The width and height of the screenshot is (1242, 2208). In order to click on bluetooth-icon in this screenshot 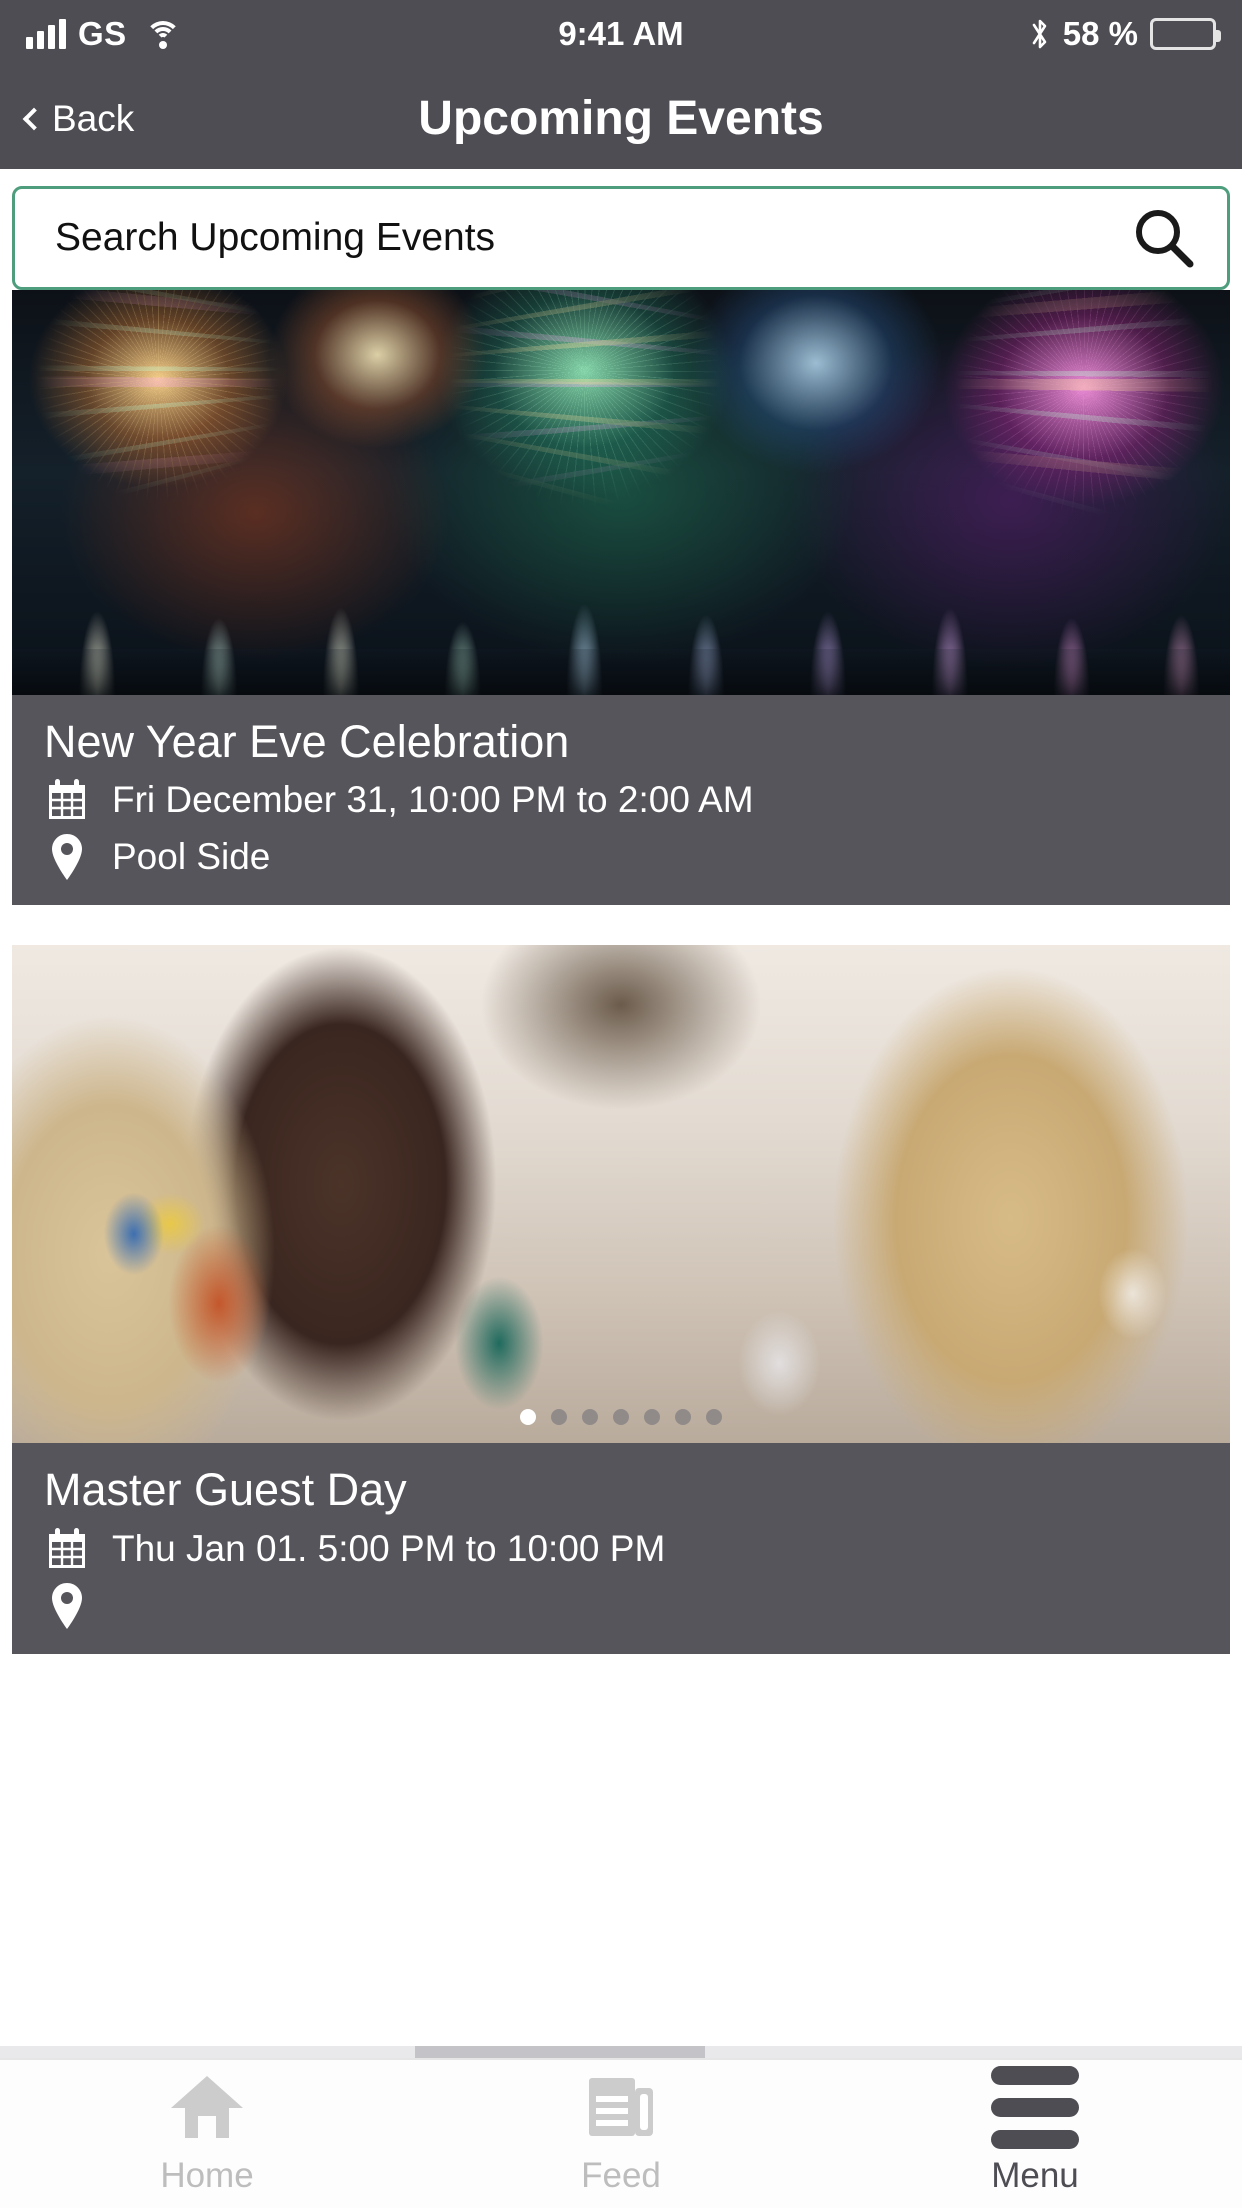, I will do `click(1040, 34)`.